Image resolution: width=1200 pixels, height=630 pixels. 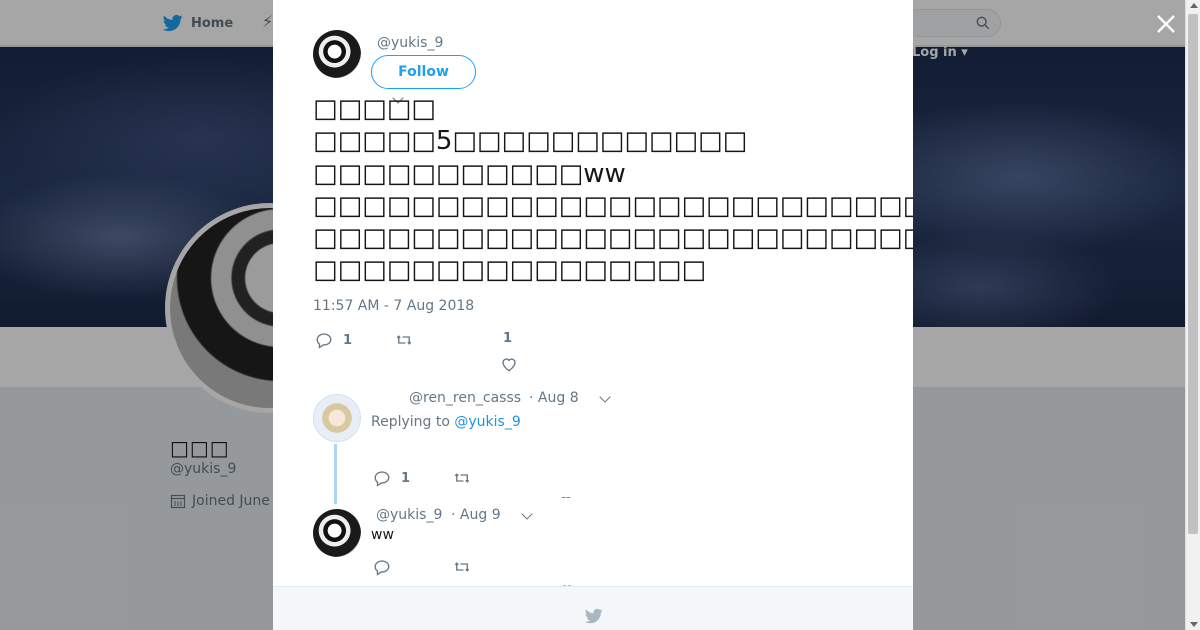 What do you see at coordinates (465, 398) in the screenshot?
I see `reply-author-handle: @ren_ren_casss` at bounding box center [465, 398].